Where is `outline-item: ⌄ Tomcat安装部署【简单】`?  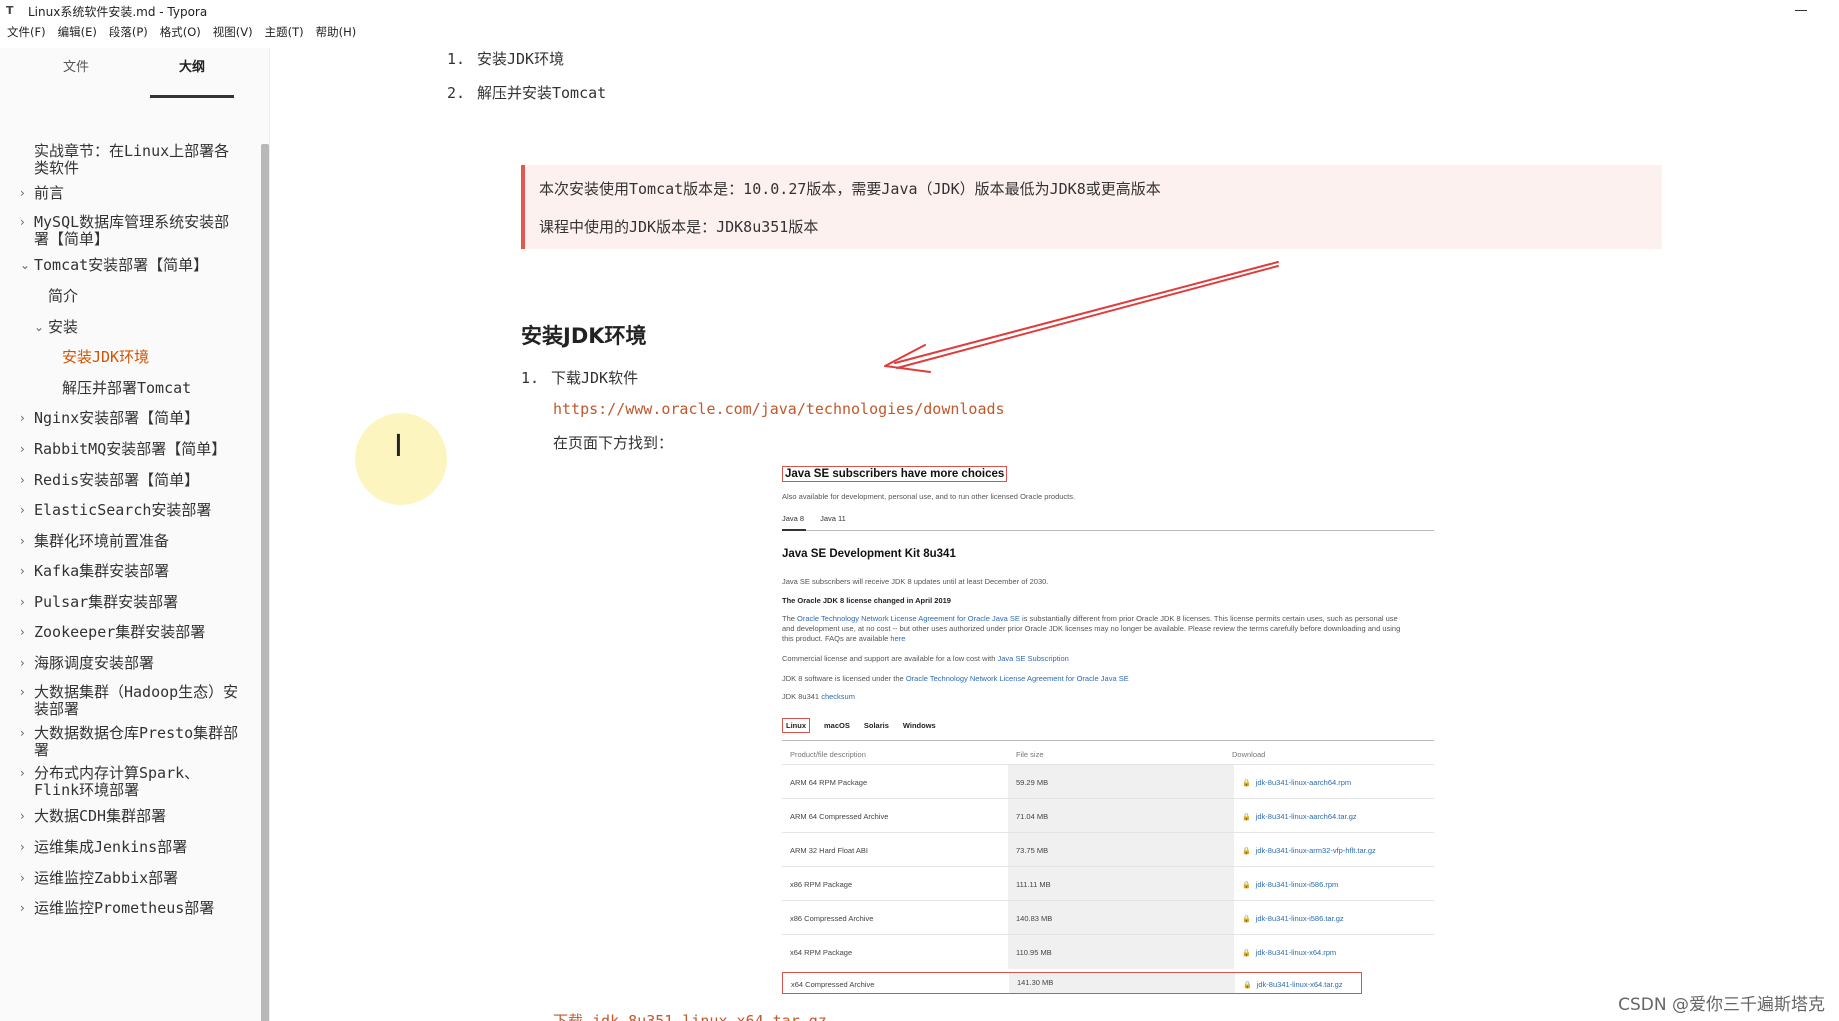
outline-item: ⌄ Tomcat安装部署【简单】 is located at coordinates (129, 265).